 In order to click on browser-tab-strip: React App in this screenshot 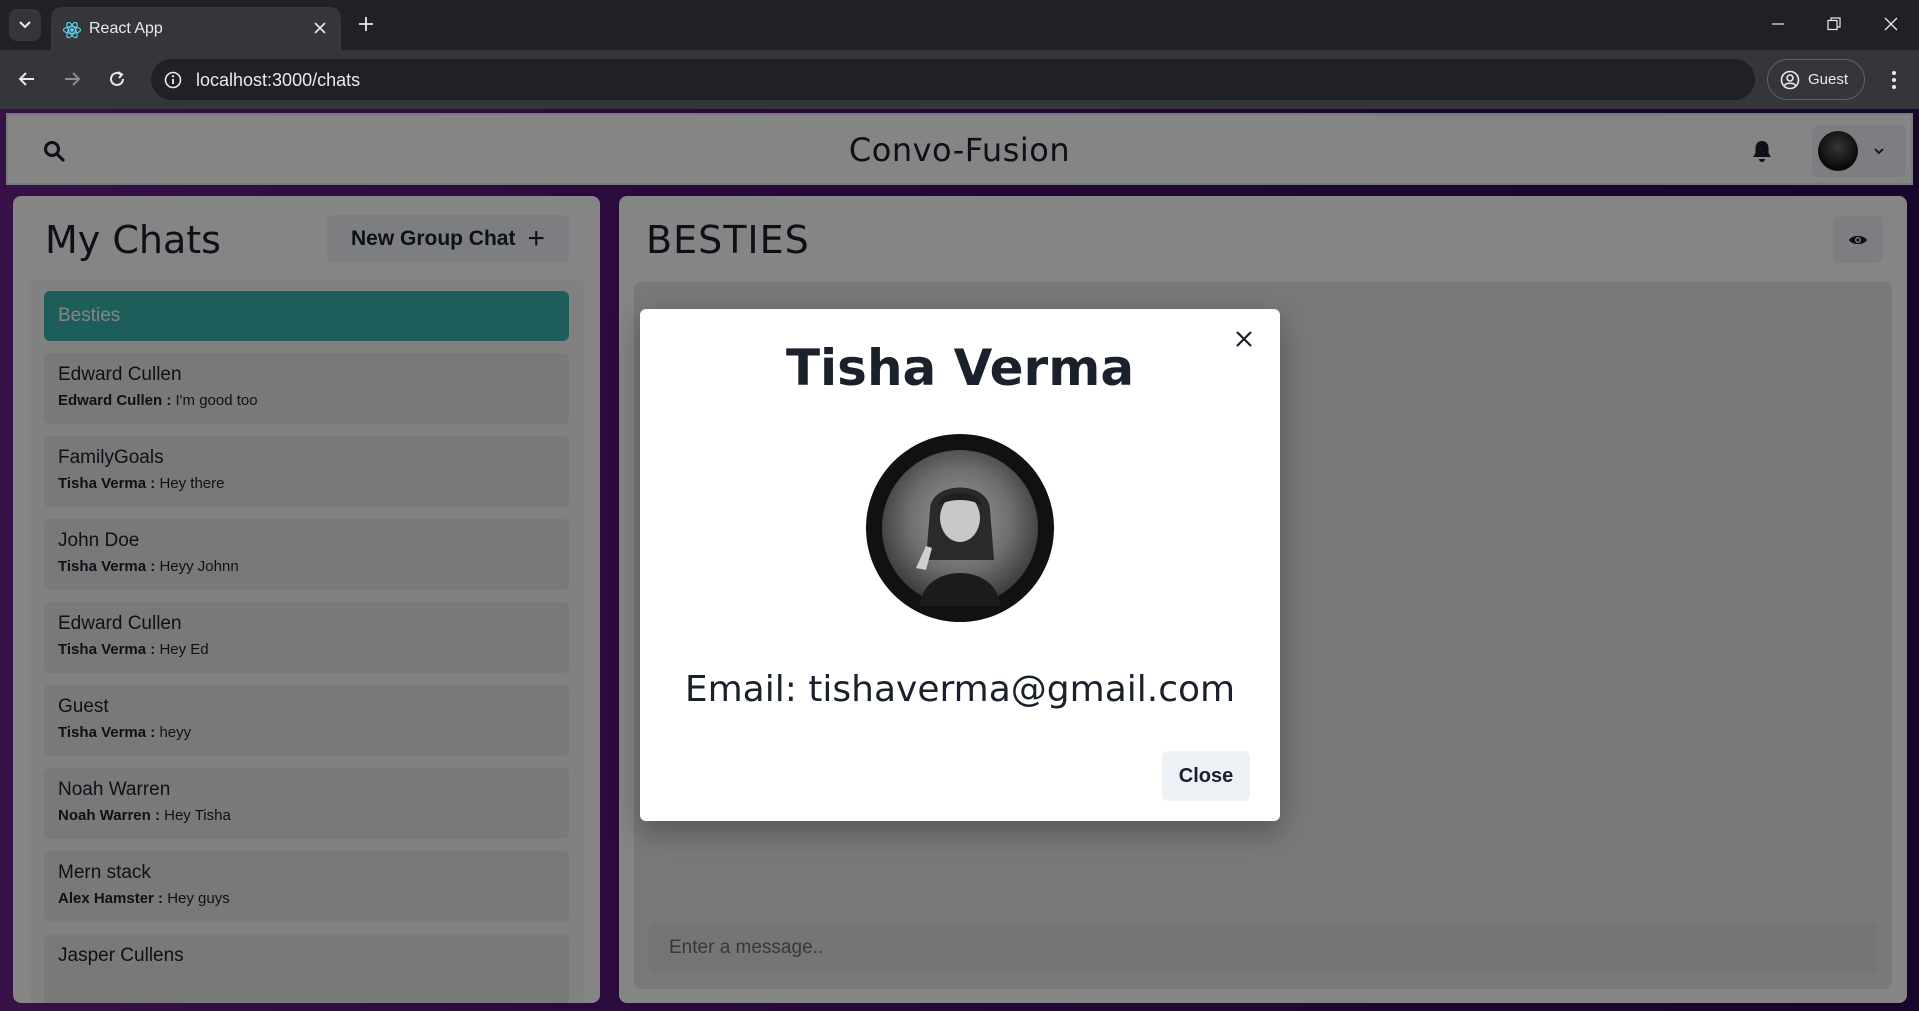, I will do `click(959, 25)`.